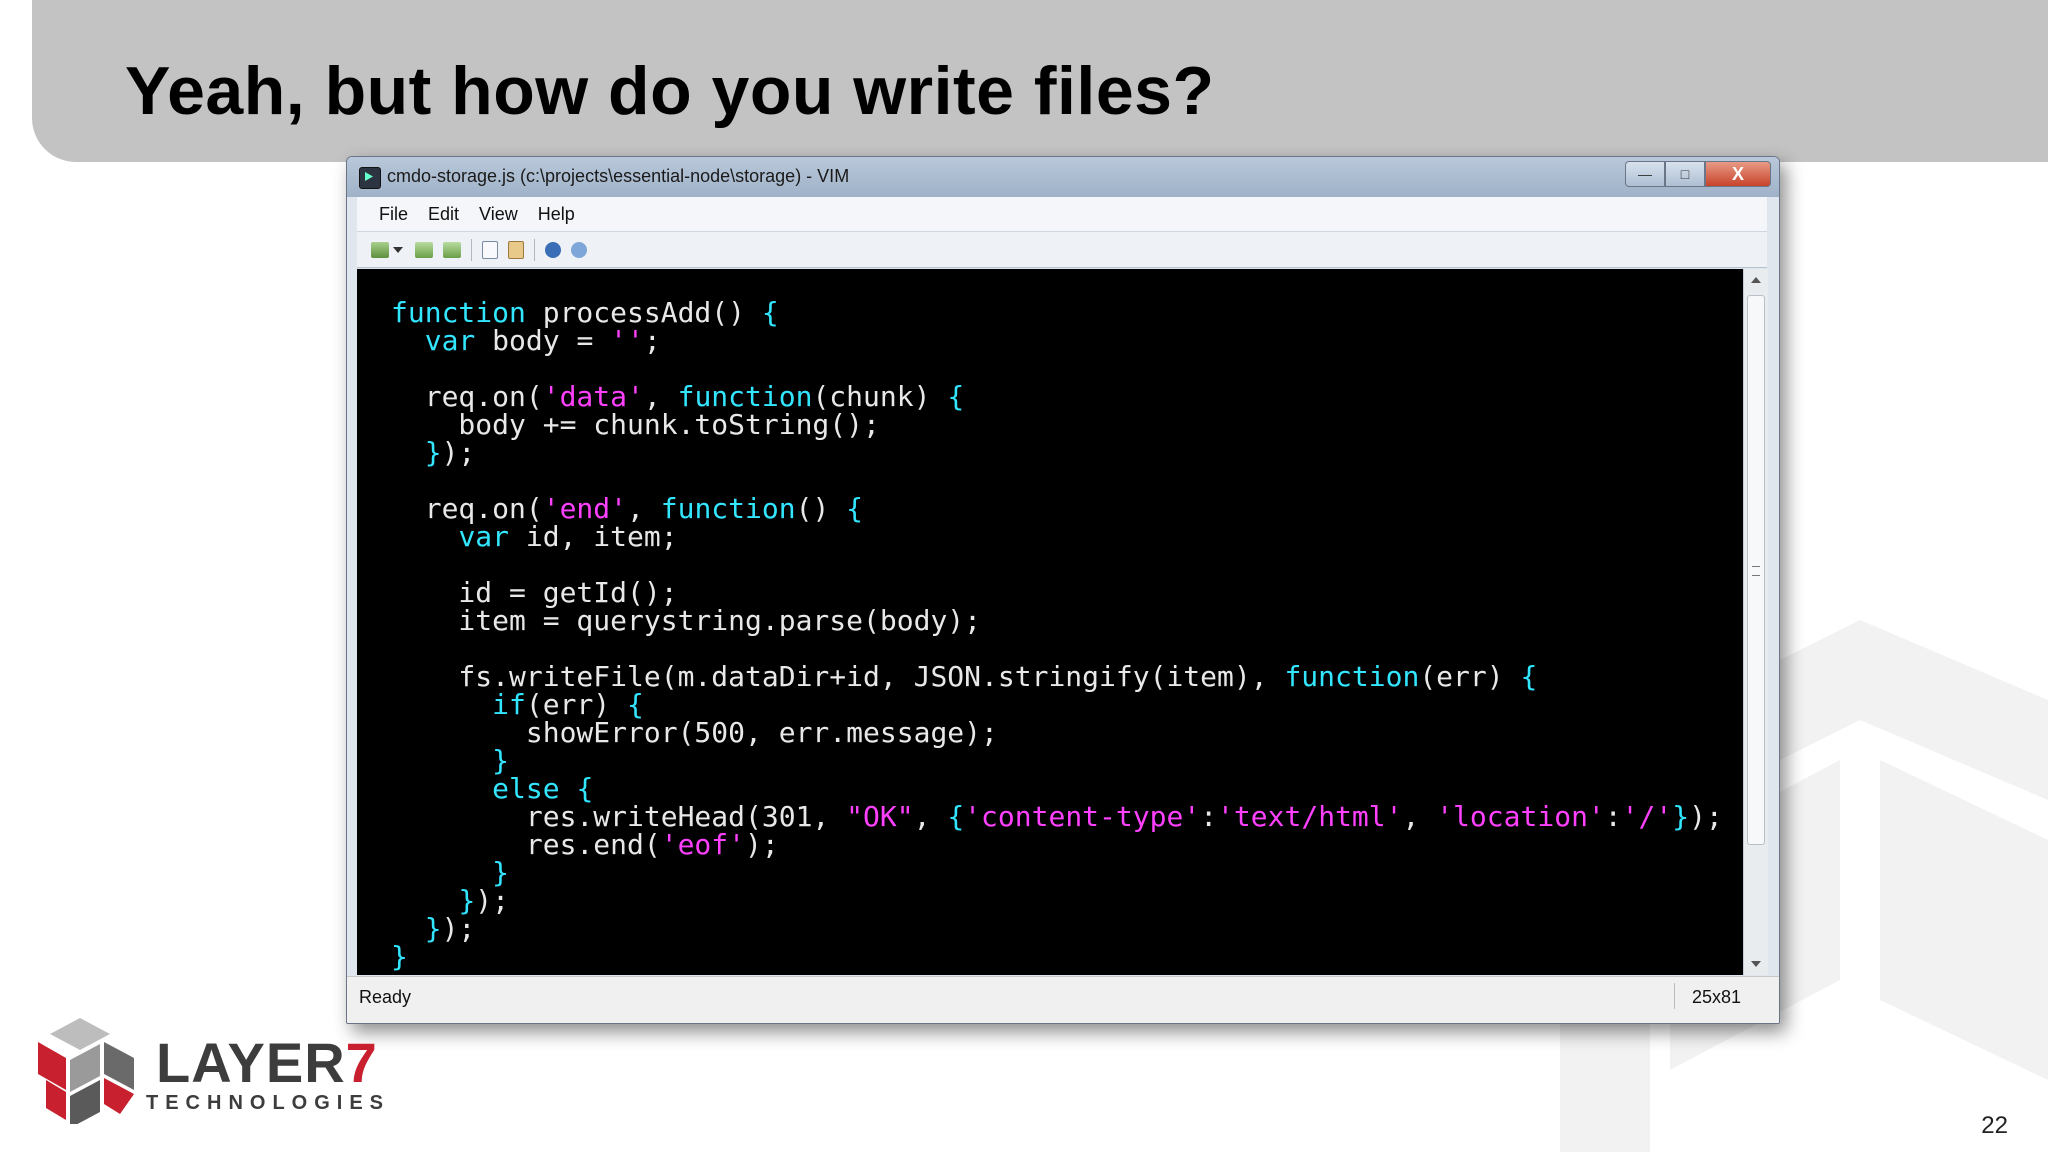 The width and height of the screenshot is (2048, 1152). What do you see at coordinates (553, 249) in the screenshot?
I see `info-icon` at bounding box center [553, 249].